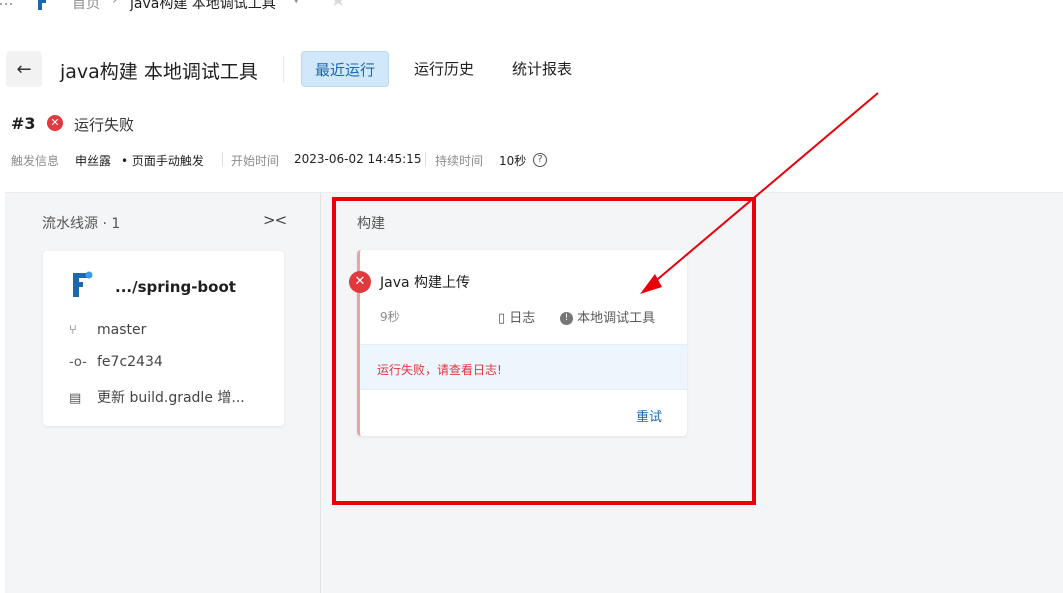 This screenshot has height=593, width=1063. What do you see at coordinates (44, 5) in the screenshot?
I see `flow-logo-icon` at bounding box center [44, 5].